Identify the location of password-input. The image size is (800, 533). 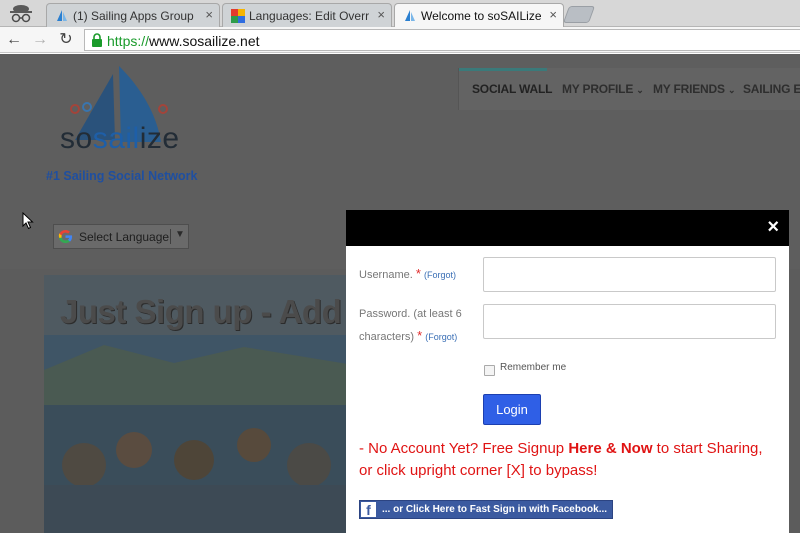
(629, 321).